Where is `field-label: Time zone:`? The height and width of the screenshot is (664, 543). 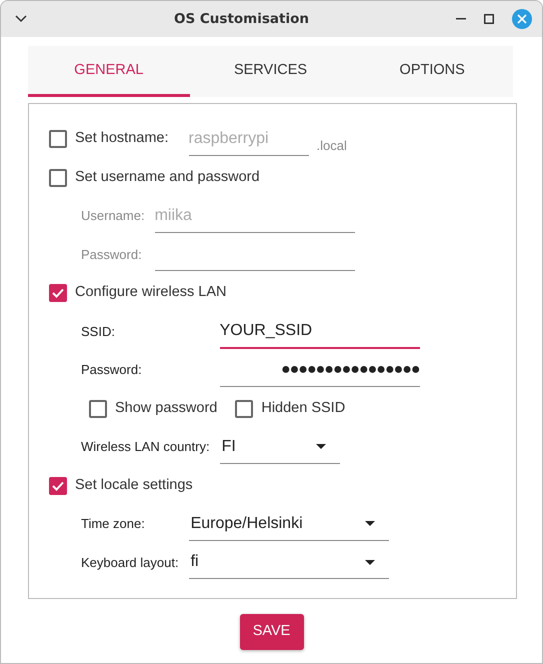 field-label: Time zone: is located at coordinates (113, 524).